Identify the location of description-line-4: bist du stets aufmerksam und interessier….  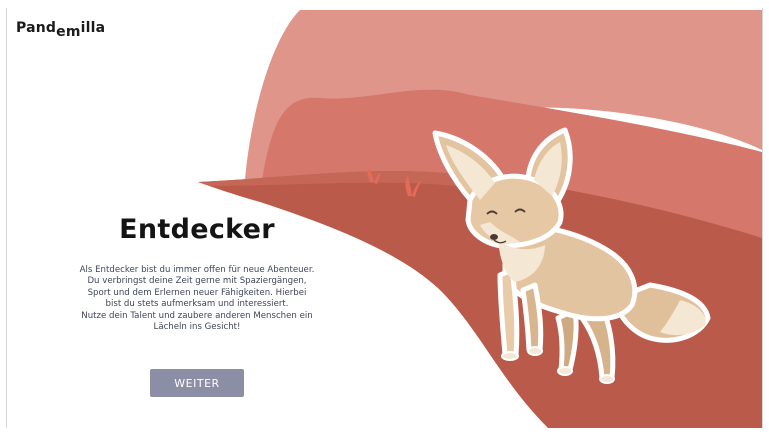
(197, 304).